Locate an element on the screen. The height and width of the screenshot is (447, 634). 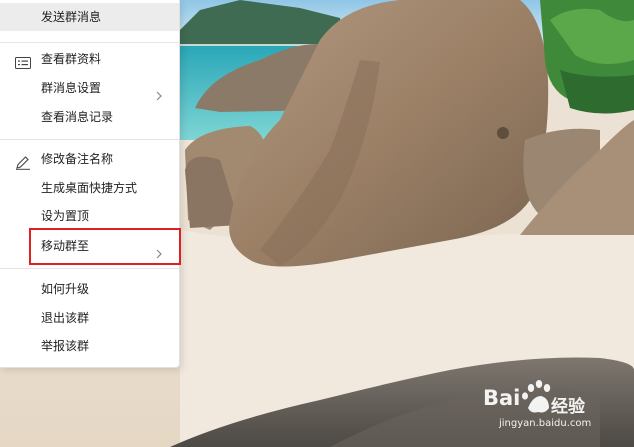
menu-item-label: 群消息设置 is located at coordinates (71, 88).